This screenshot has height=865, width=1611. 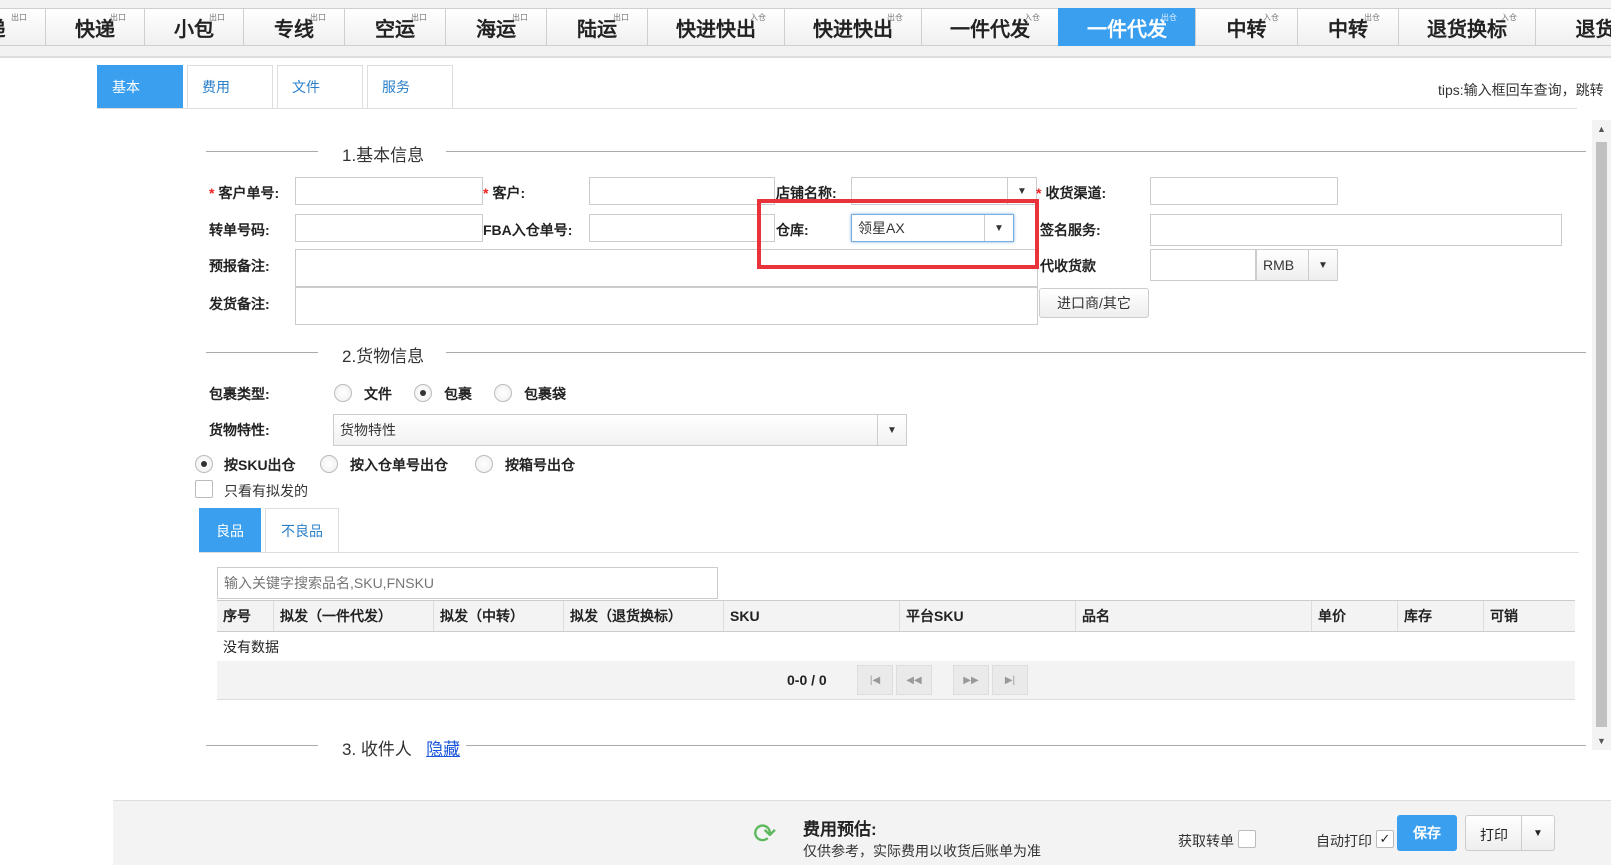 I want to click on tab-transfer-in: 中转 入仓, so click(x=1246, y=27).